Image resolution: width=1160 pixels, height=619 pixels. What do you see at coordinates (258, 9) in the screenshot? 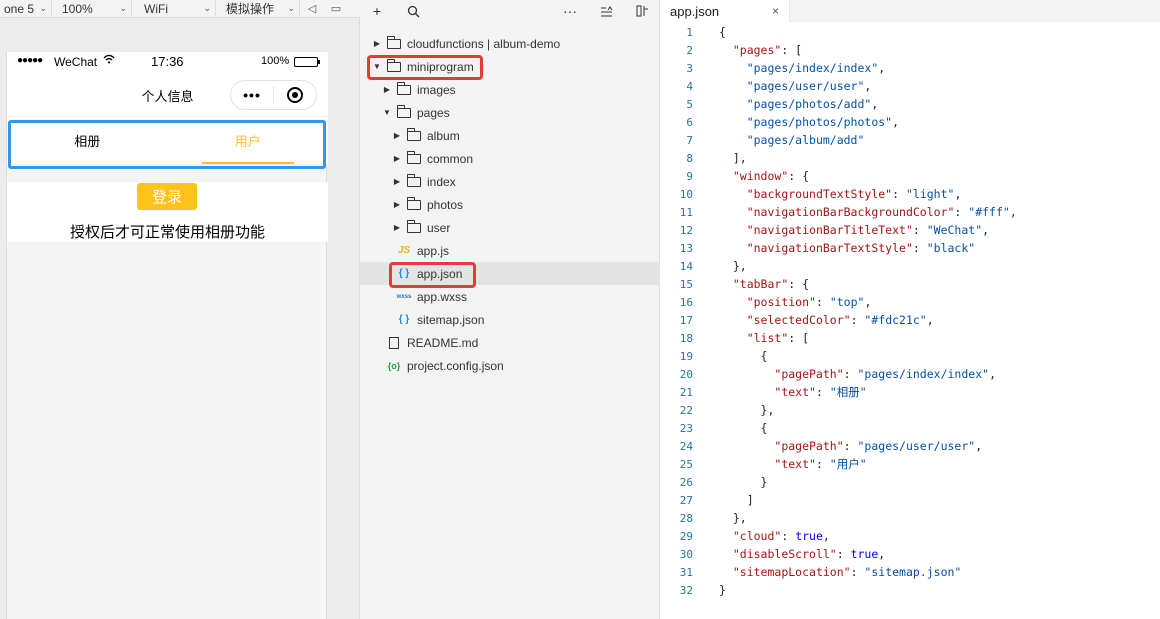
I see `operation-select: 模拟操作 ⌄` at bounding box center [258, 9].